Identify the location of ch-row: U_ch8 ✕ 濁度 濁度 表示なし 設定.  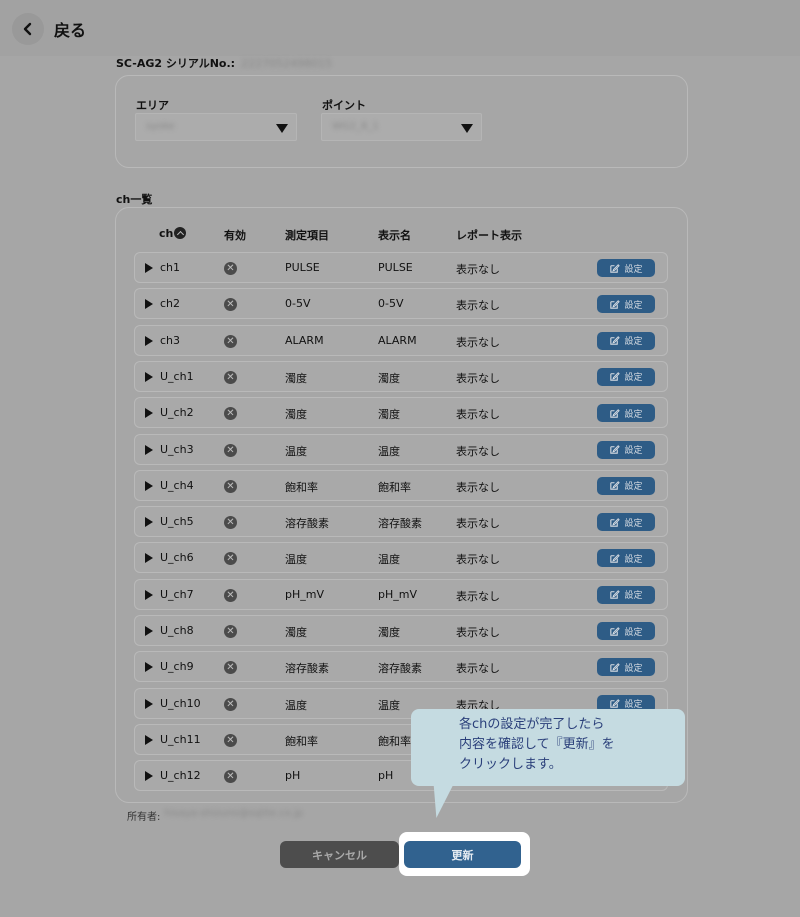
(401, 630).